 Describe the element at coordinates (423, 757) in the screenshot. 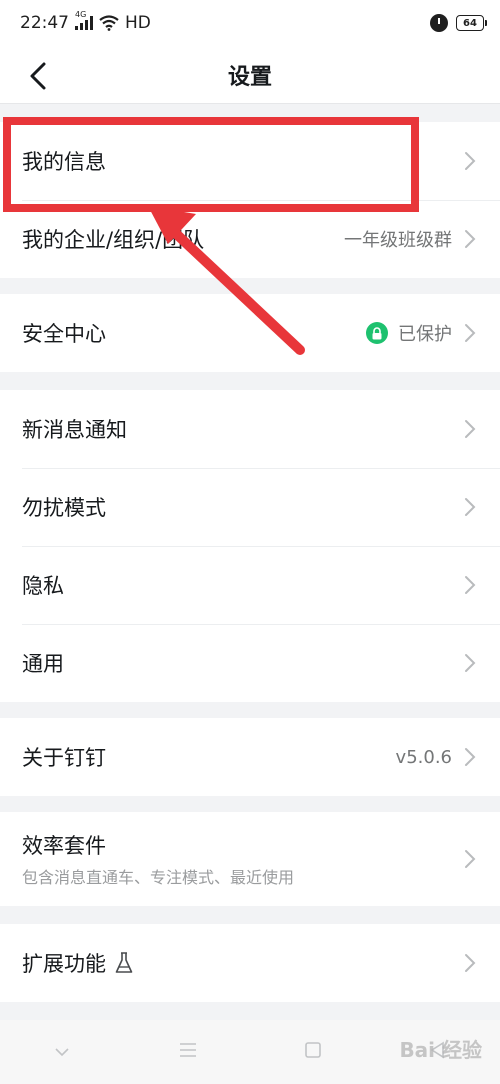

I see `version-value: v5.0.6` at that location.